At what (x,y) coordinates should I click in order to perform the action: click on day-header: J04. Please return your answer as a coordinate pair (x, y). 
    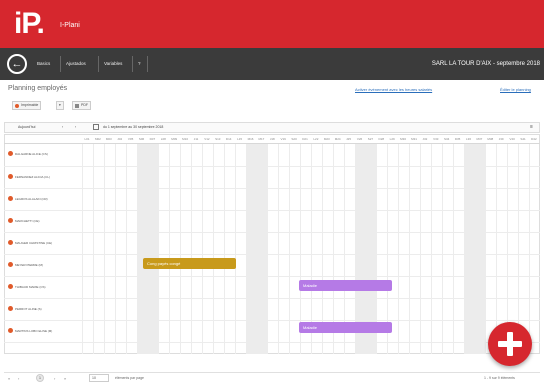
    Looking at the image, I should click on (120, 139).